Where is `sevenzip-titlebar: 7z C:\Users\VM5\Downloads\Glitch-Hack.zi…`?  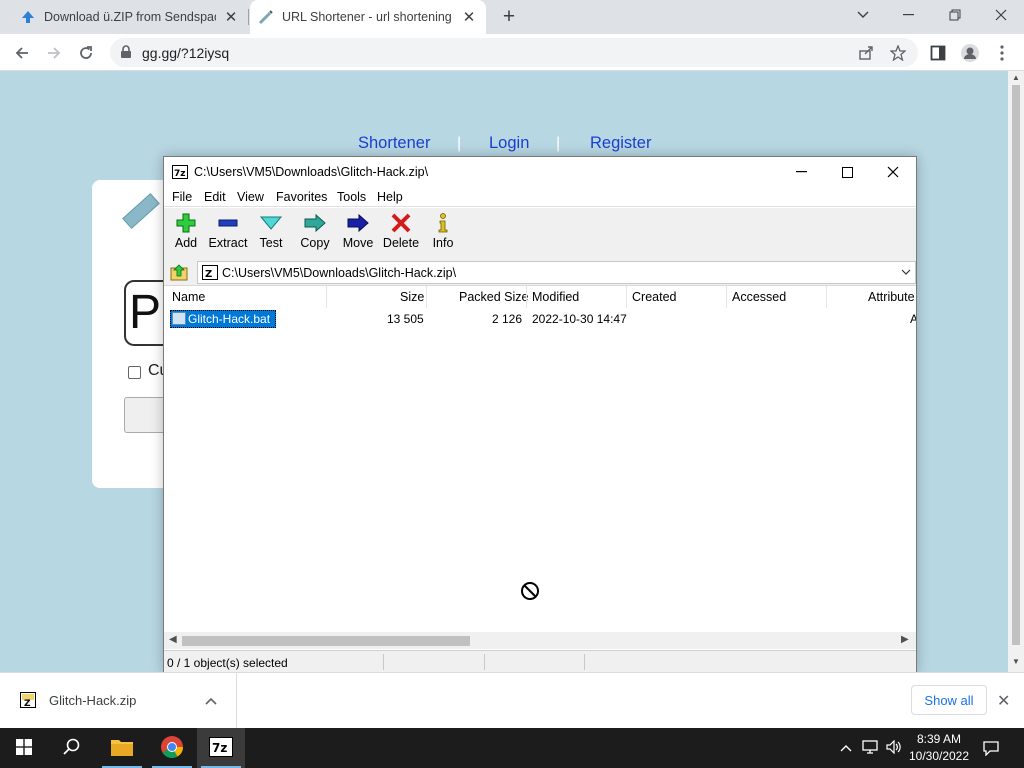 sevenzip-titlebar: 7z C:\Users\VM5\Downloads\Glitch-Hack.zi… is located at coordinates (540, 172).